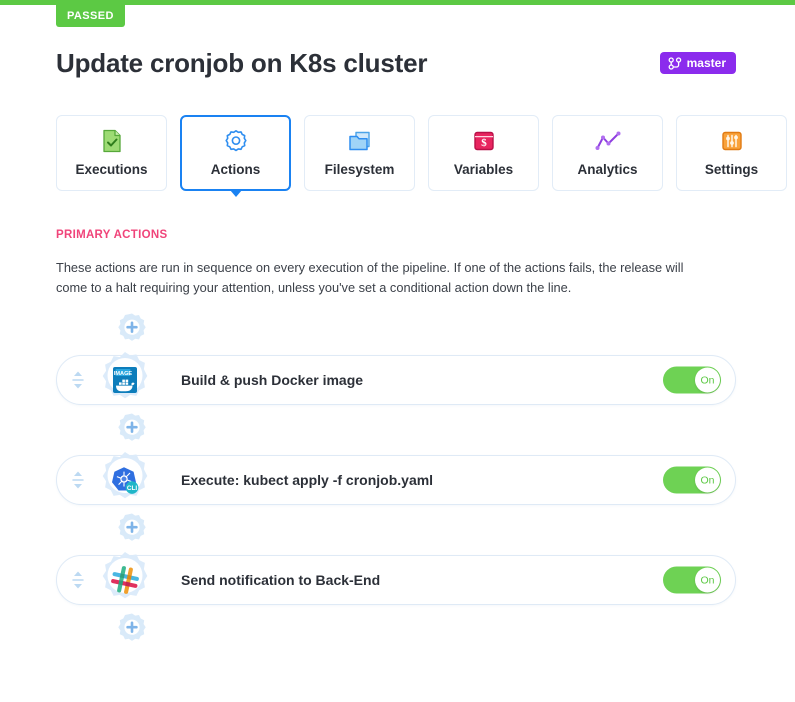 Image resolution: width=795 pixels, height=702 pixels. I want to click on document-check-icon, so click(112, 141).